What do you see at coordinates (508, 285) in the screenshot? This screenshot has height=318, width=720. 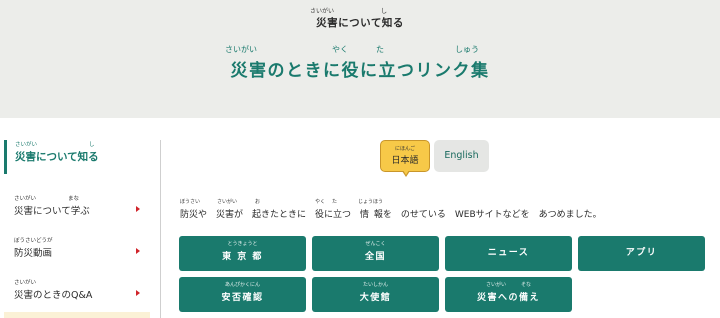 I see `link-ruby: さいがい そな` at bounding box center [508, 285].